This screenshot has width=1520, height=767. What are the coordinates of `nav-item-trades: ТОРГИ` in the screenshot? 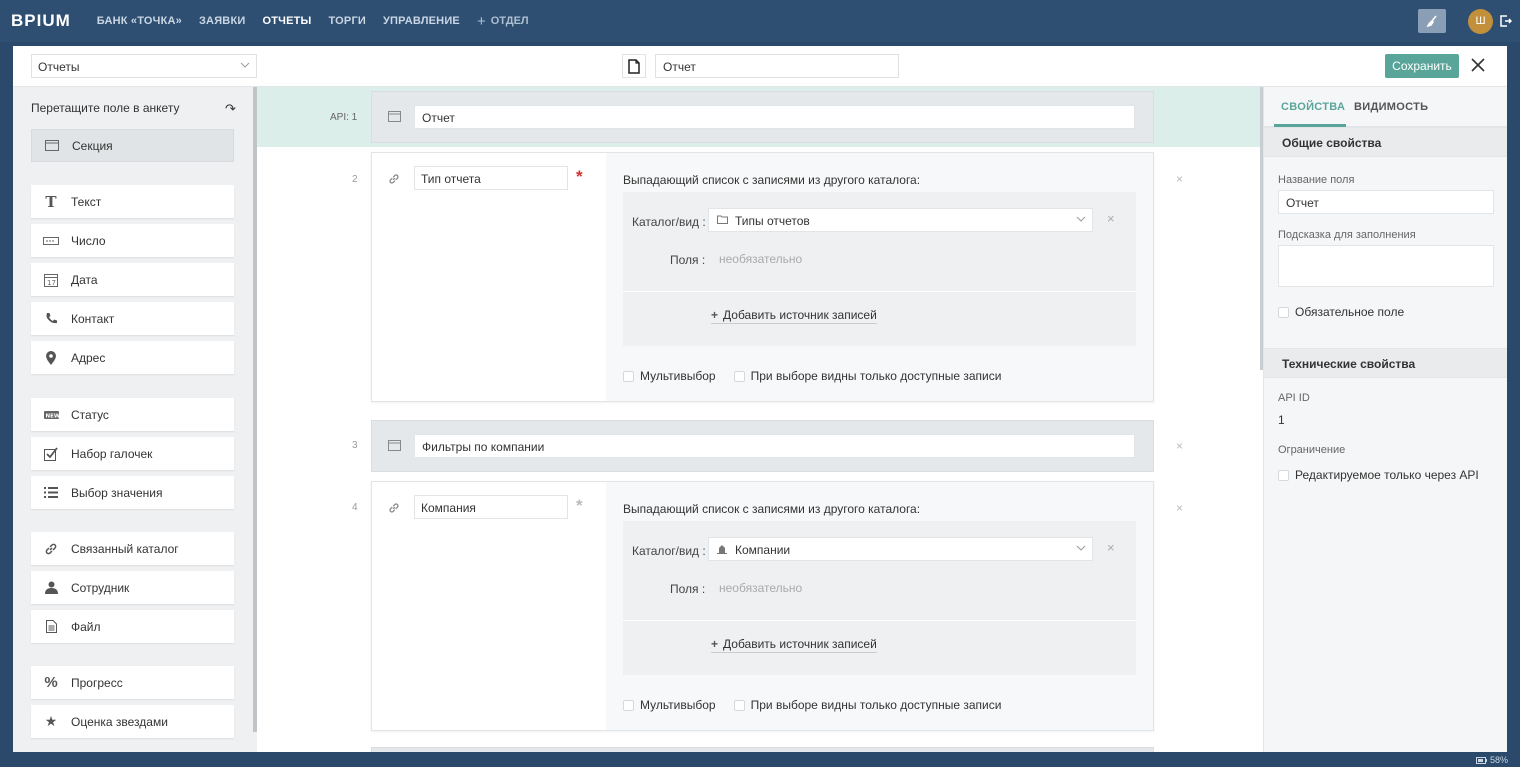 It's located at (347, 21).